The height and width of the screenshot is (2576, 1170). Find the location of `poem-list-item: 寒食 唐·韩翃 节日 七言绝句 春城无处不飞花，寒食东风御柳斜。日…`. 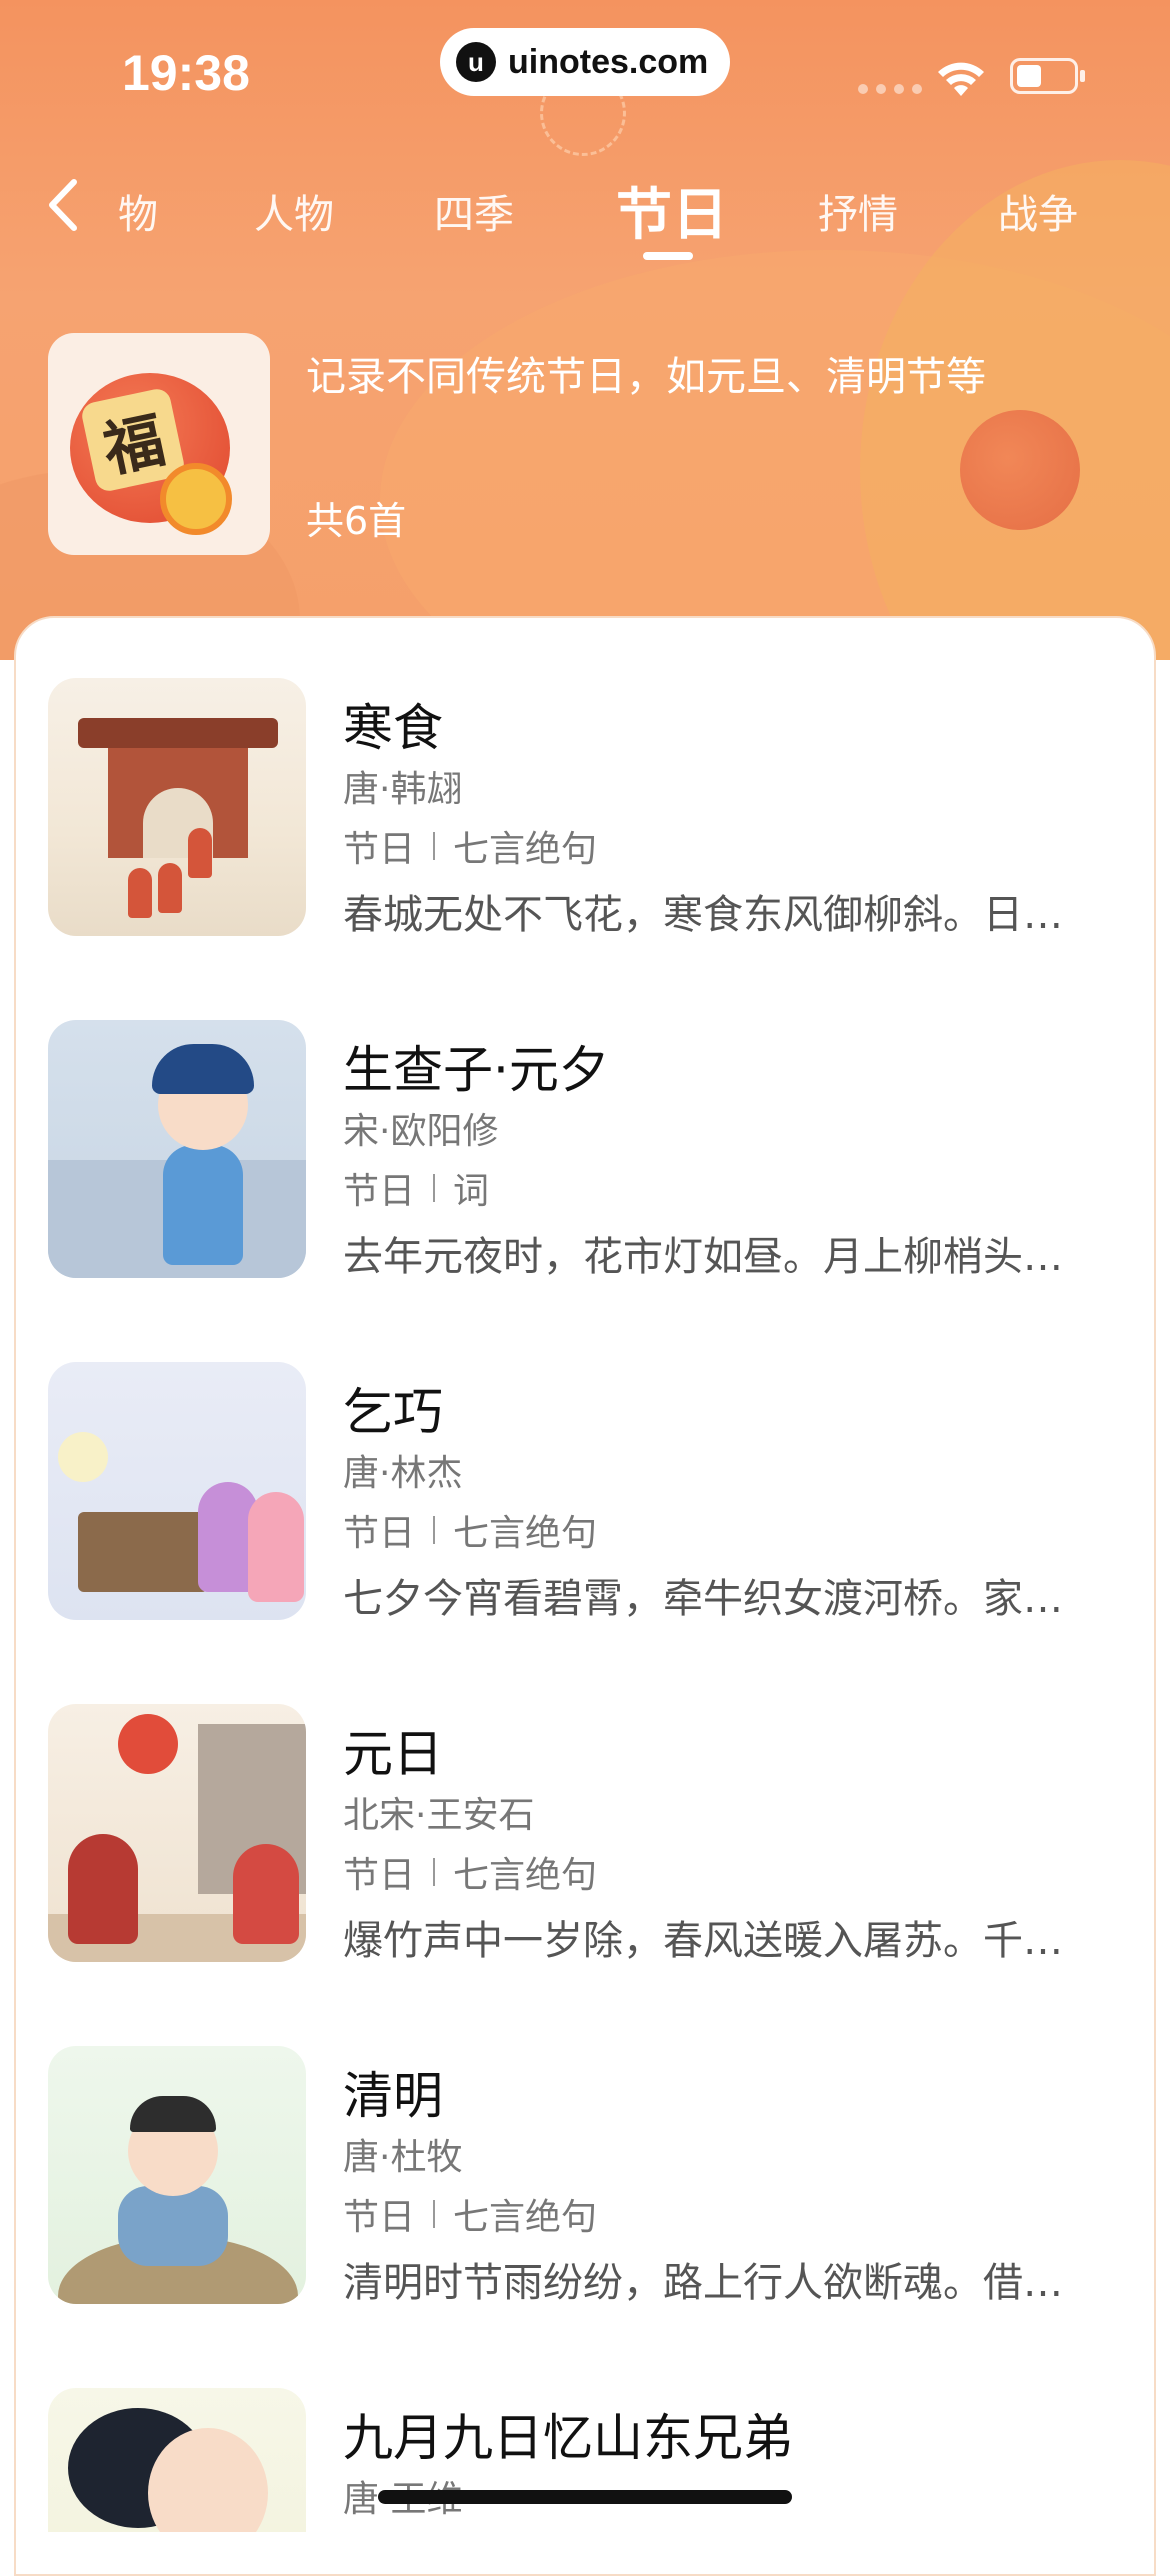

poem-list-item: 寒食 唐·韩翃 节日 七言绝句 春城无处不飞花，寒食东风御柳斜。日… is located at coordinates (585, 818).